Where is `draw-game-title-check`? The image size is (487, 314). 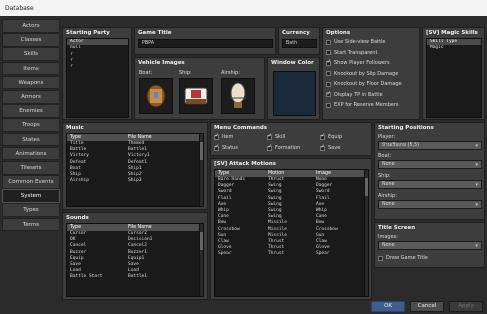 draw-game-title-check is located at coordinates (380, 258).